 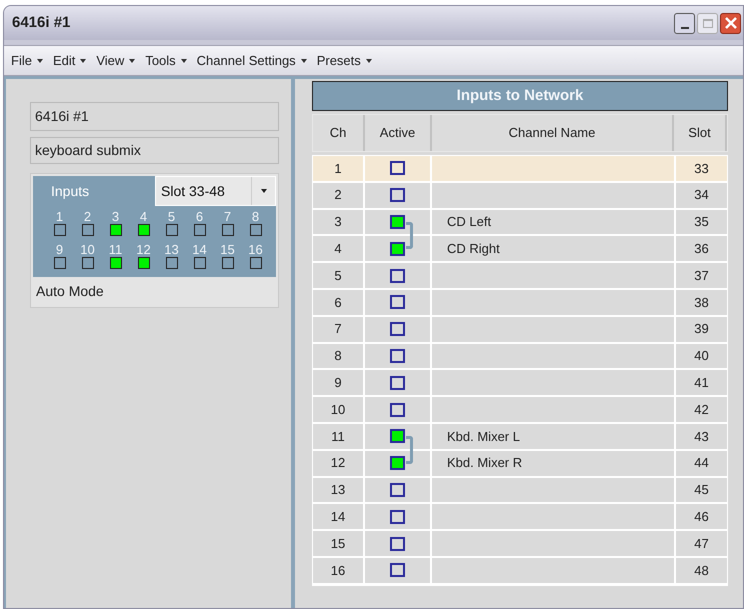 I want to click on input-number: 2, so click(x=88, y=216).